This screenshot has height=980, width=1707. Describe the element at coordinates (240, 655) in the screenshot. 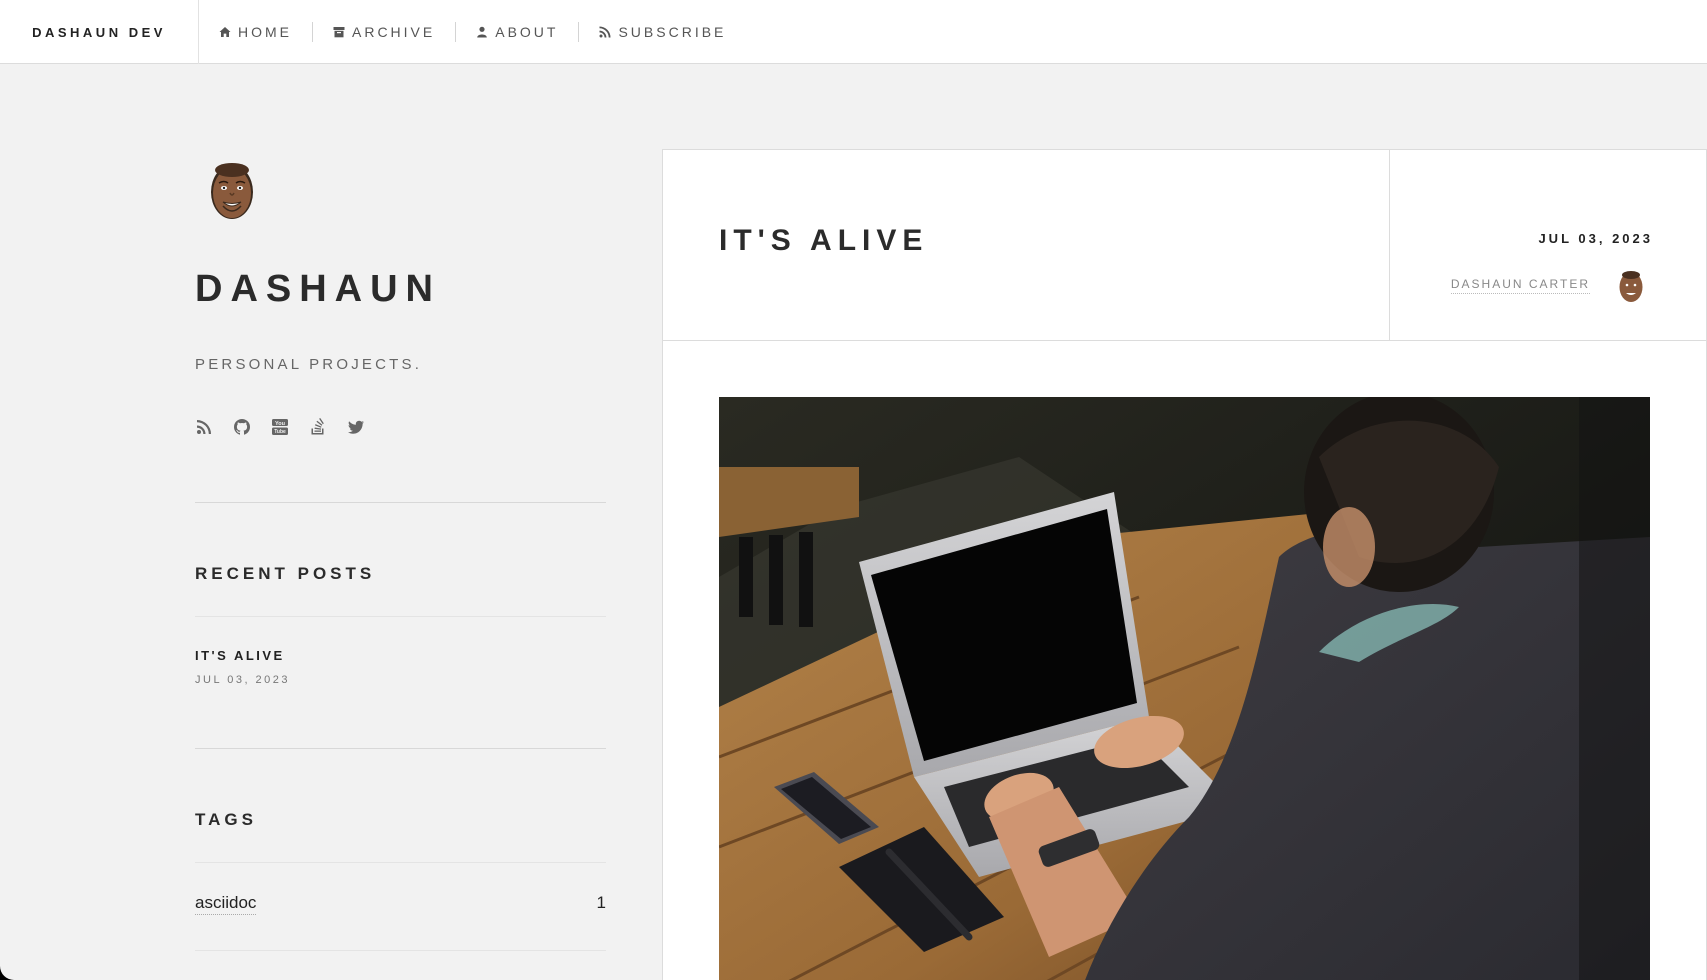

I see `recent-post-link: IT'S ALIVE` at that location.